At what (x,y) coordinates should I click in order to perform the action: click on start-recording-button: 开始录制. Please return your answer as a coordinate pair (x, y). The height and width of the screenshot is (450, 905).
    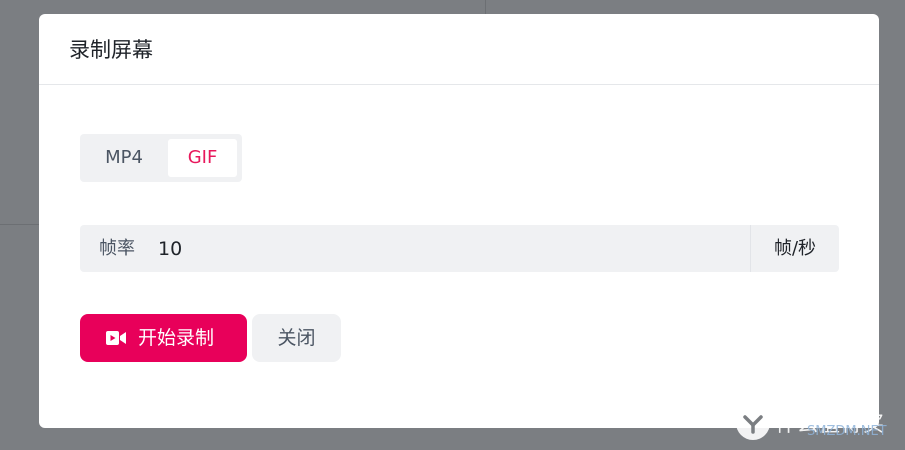
    Looking at the image, I should click on (163, 338).